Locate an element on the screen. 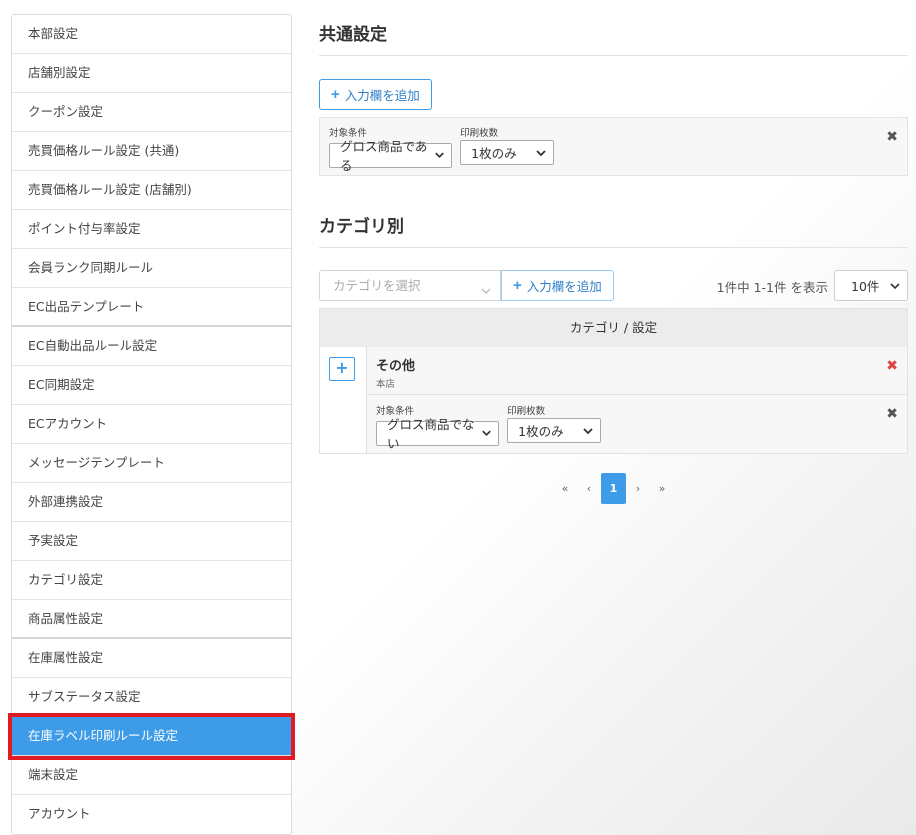 The width and height of the screenshot is (916, 835). table-row: + その他 本店 ✖ 対象条件 グロス商品でない 印刷枚数 1枚のみ ✖ is located at coordinates (613, 400).